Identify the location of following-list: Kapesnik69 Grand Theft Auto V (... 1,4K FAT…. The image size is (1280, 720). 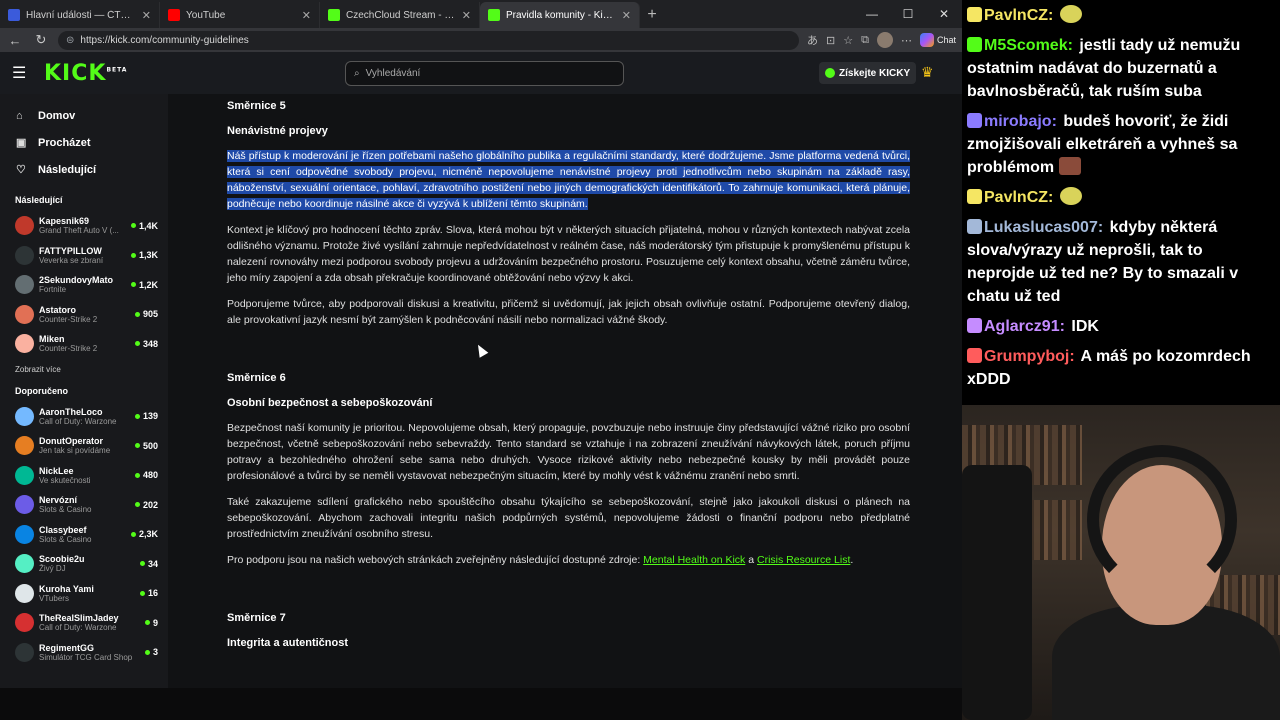
(84, 285).